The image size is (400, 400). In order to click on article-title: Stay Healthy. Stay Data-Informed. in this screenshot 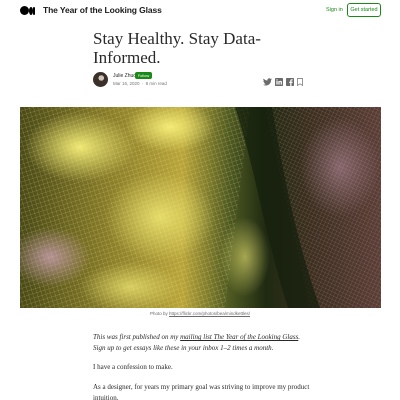, I will do `click(177, 48)`.